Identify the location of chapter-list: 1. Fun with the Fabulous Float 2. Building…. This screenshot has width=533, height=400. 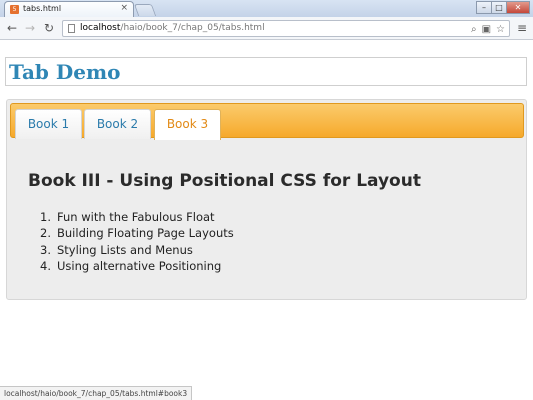
(132, 241).